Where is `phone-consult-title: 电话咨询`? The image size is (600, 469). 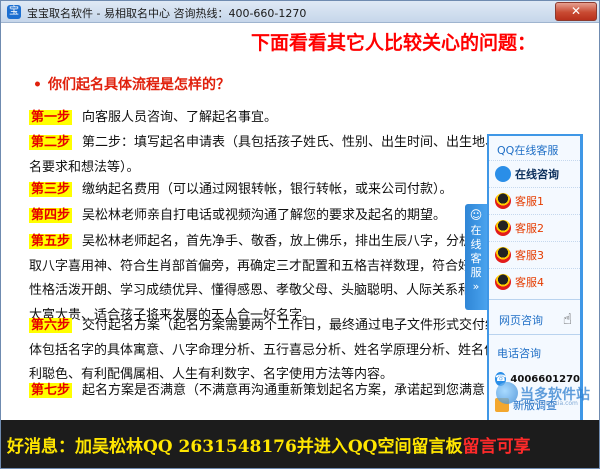
phone-consult-title: 电话咨询 is located at coordinates (519, 353).